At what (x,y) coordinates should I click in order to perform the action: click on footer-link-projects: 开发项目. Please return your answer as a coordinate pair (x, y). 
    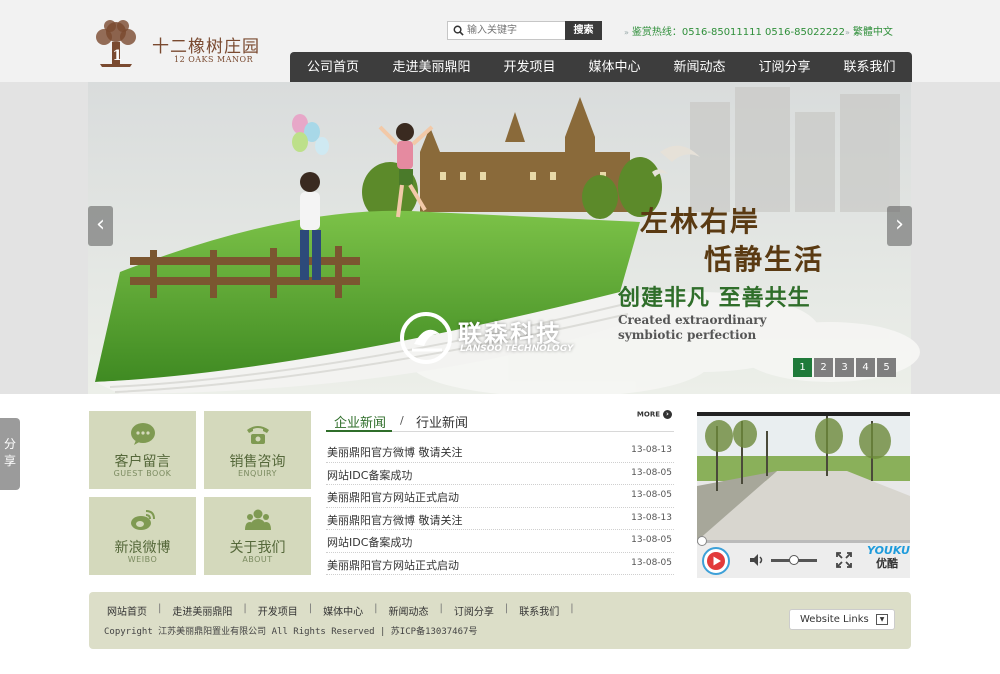
    Looking at the image, I should click on (278, 610).